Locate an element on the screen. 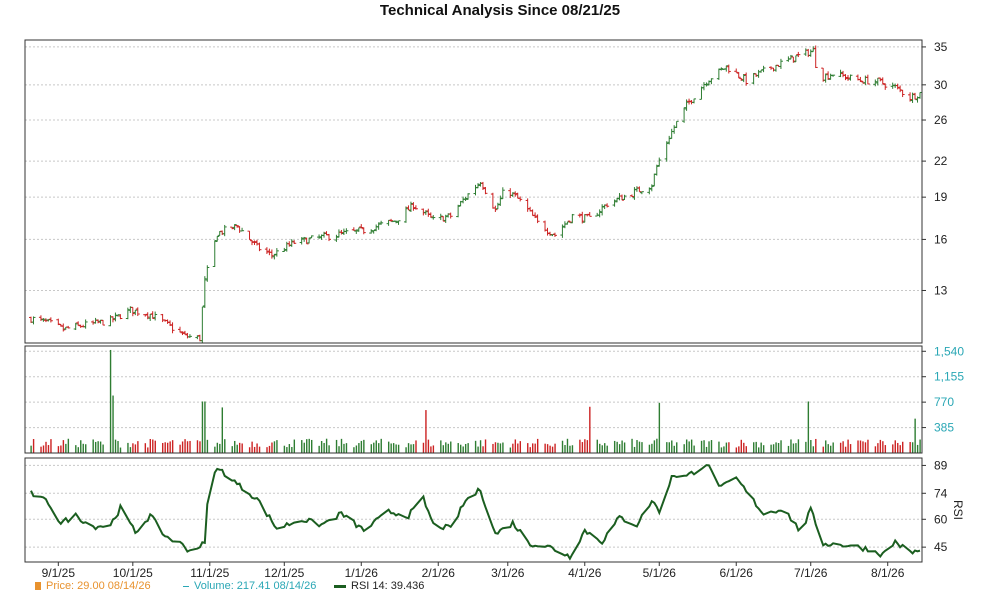 This screenshot has height=600, width=1000. volume-tick-label: 1,540 is located at coordinates (949, 351).